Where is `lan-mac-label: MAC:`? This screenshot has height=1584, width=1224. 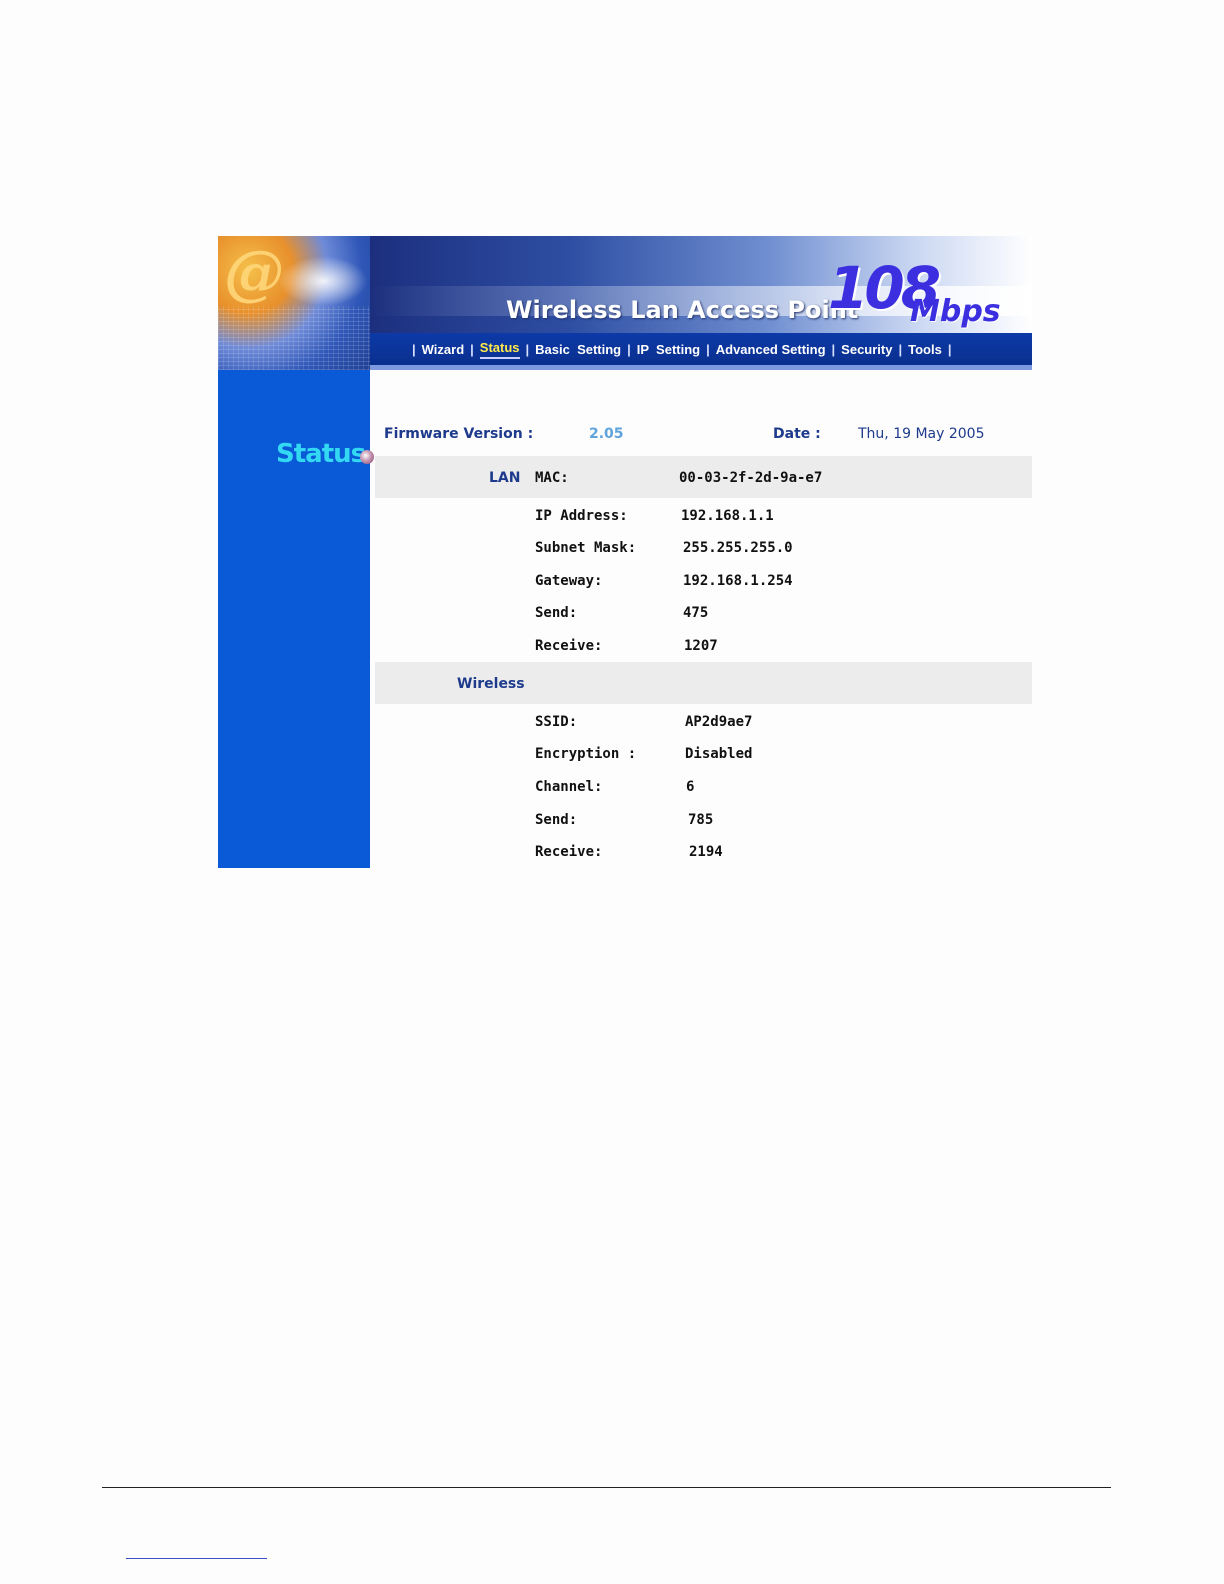 lan-mac-label: MAC: is located at coordinates (552, 478).